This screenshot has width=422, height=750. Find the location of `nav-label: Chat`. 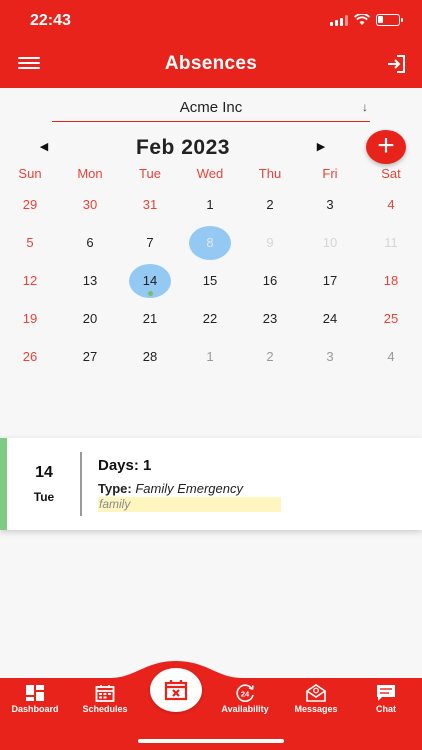

nav-label: Chat is located at coordinates (386, 709).